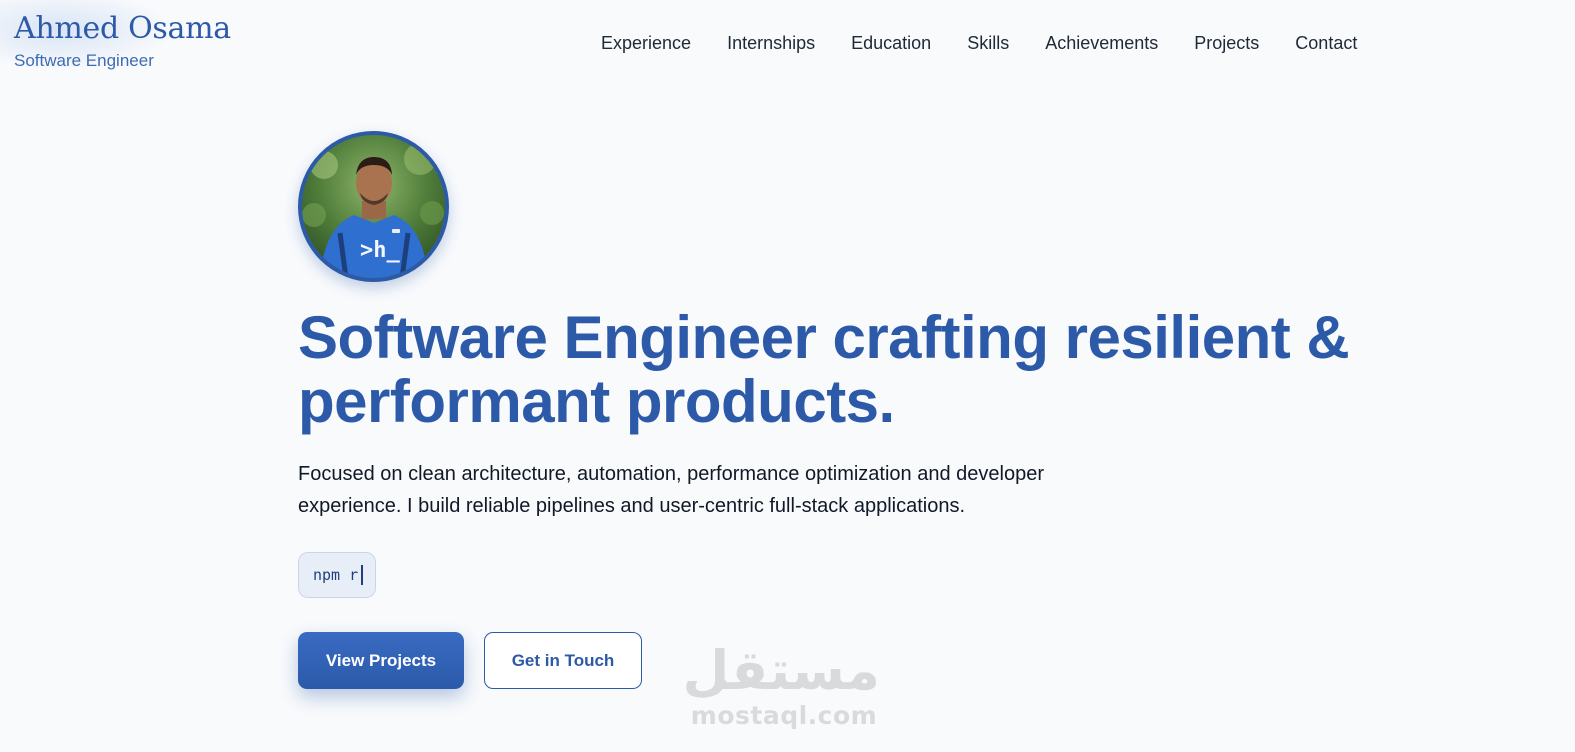 The image size is (1575, 752). Describe the element at coordinates (122, 29) in the screenshot. I see `brand-name: Ahmed Osama` at that location.